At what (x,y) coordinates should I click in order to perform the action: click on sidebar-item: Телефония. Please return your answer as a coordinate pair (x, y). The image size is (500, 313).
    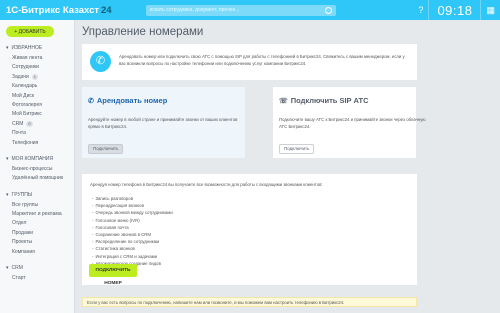
    Looking at the image, I should click on (37, 143).